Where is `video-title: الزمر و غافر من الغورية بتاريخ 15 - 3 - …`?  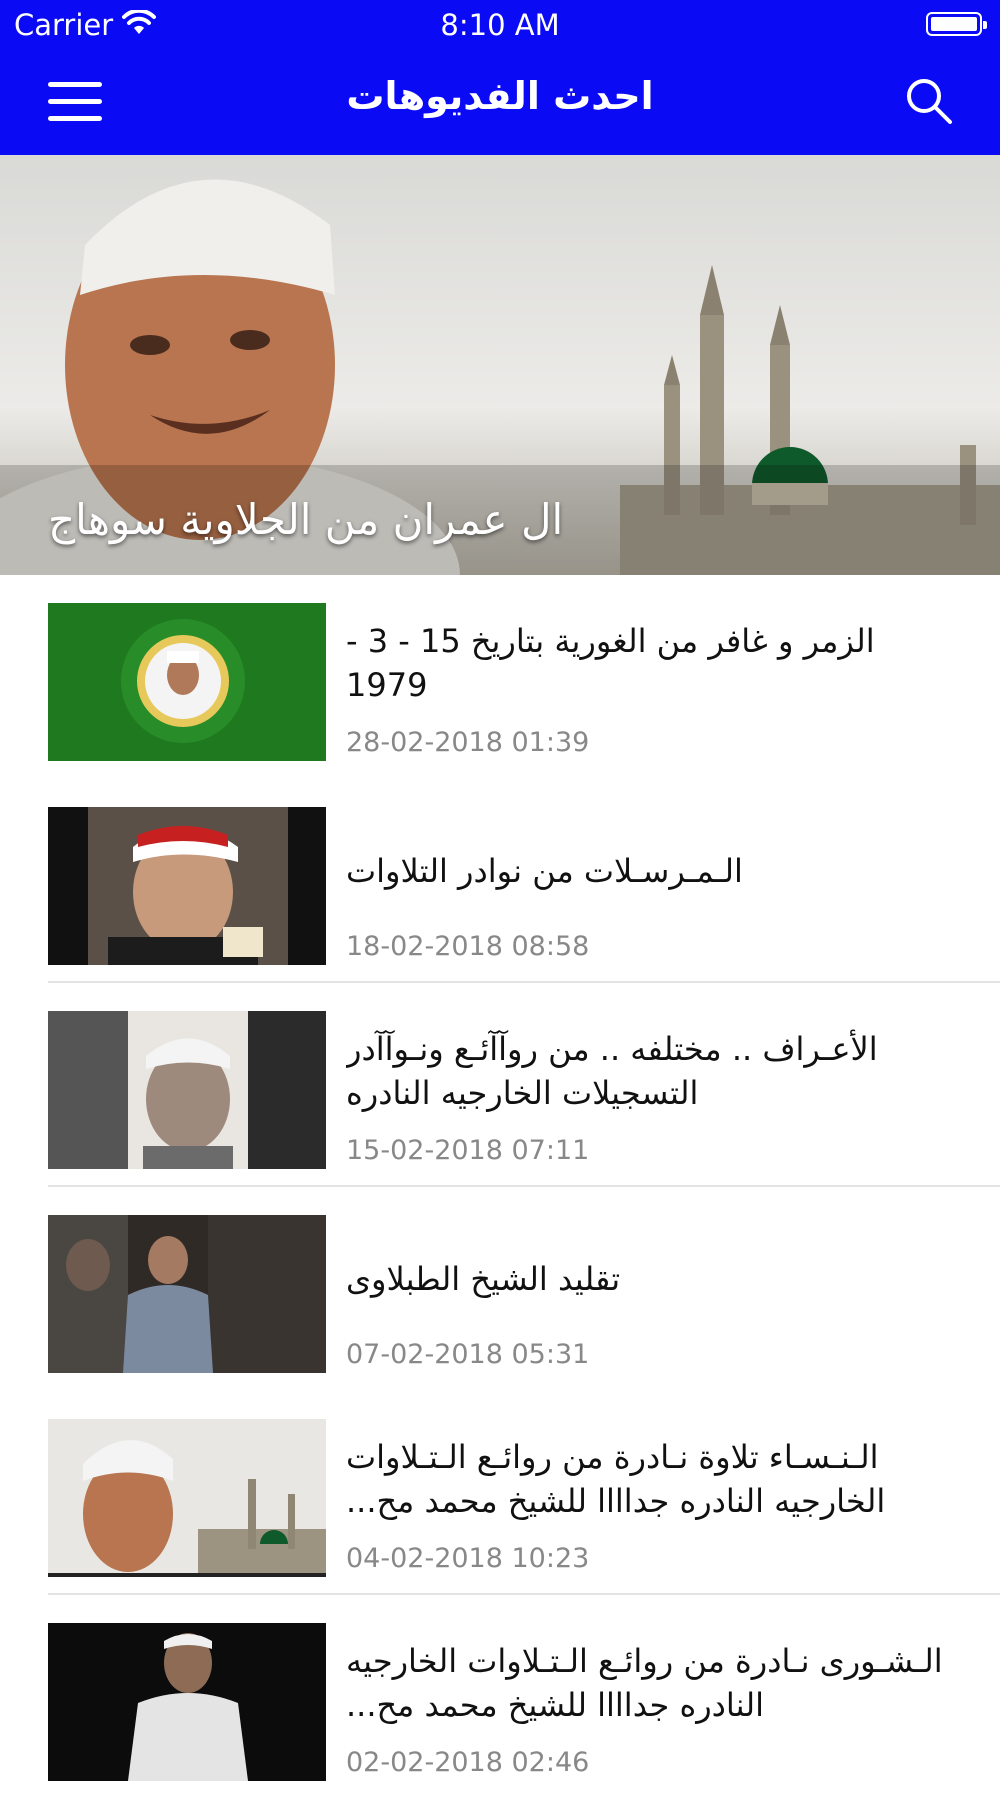 video-title: الزمر و غافر من الغورية بتاريخ 15 - 3 - … is located at coordinates (610, 663).